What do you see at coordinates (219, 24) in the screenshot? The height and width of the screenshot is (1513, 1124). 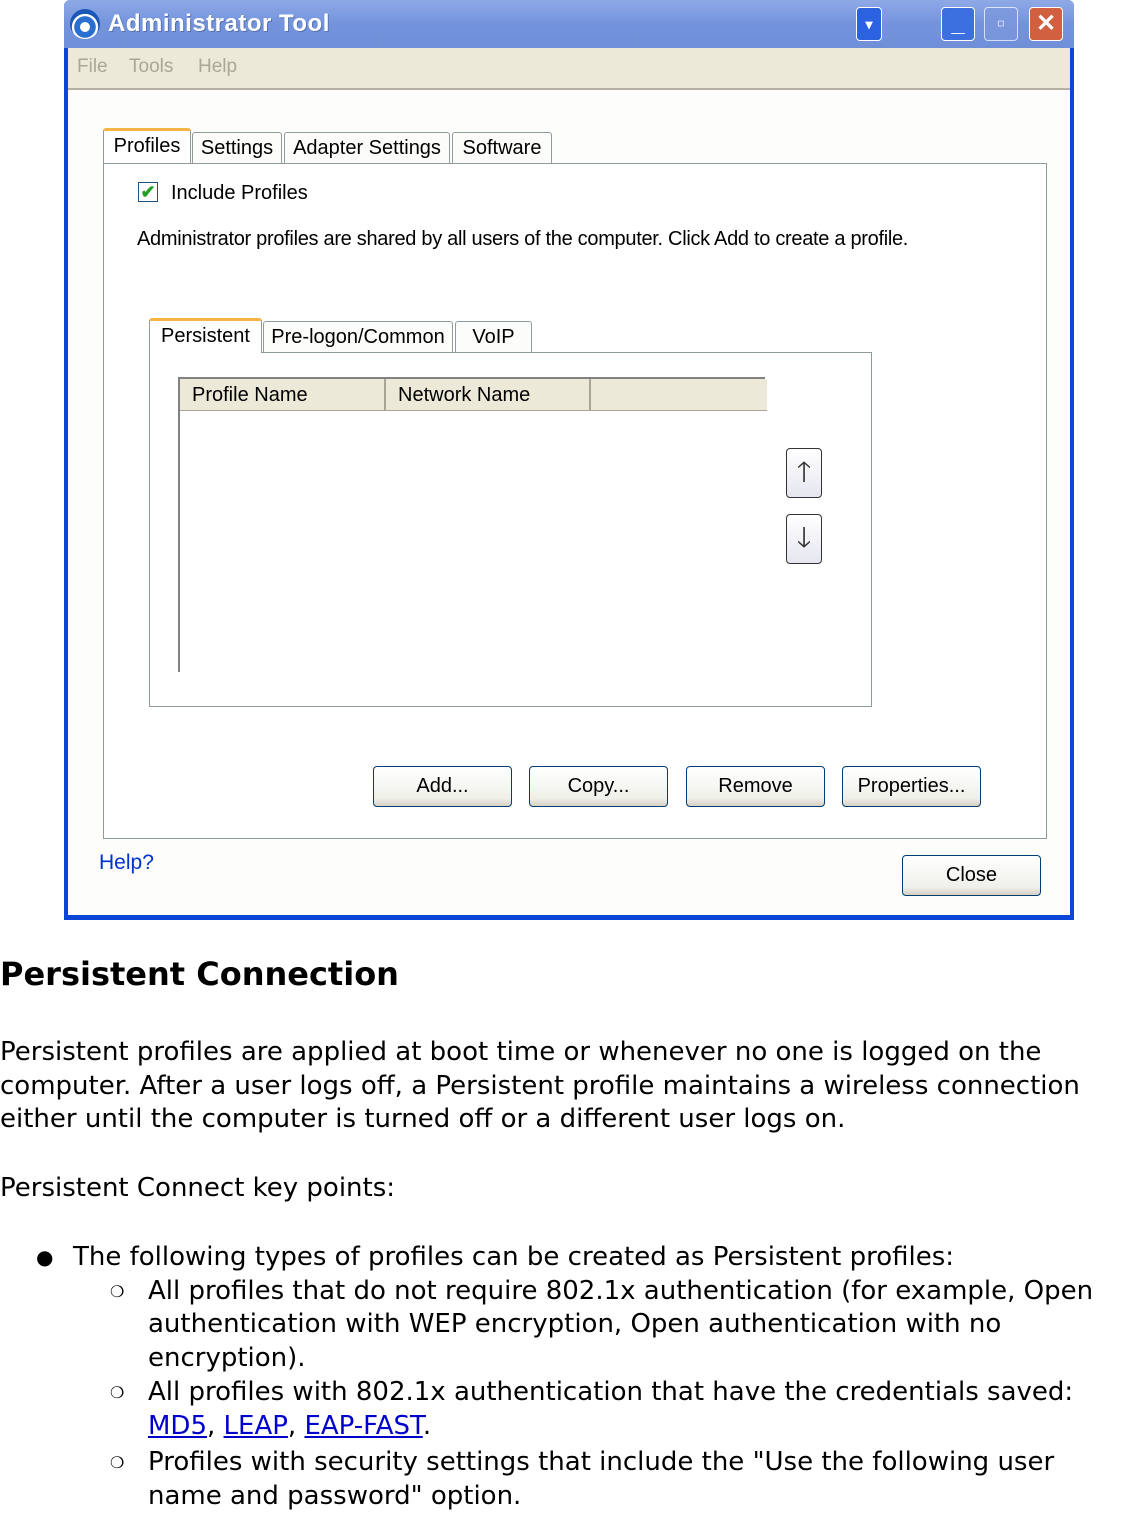 I see `window-title: Administrator Tool` at bounding box center [219, 24].